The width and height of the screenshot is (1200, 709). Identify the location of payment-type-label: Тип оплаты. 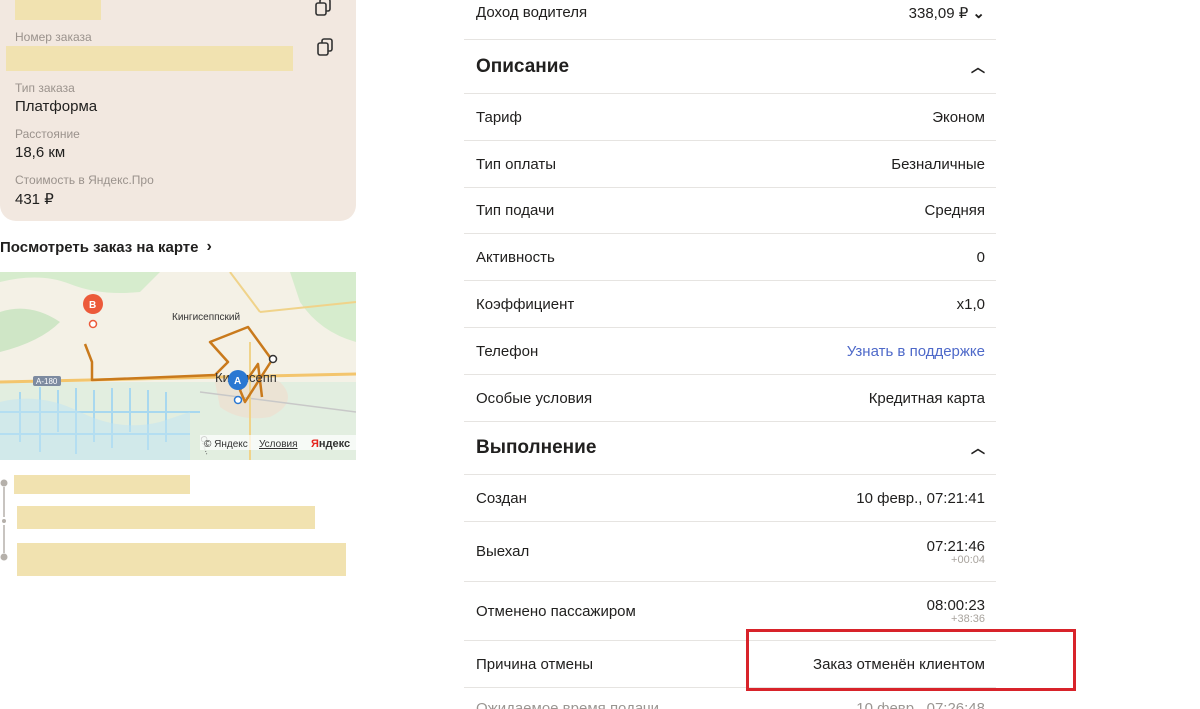
(516, 164).